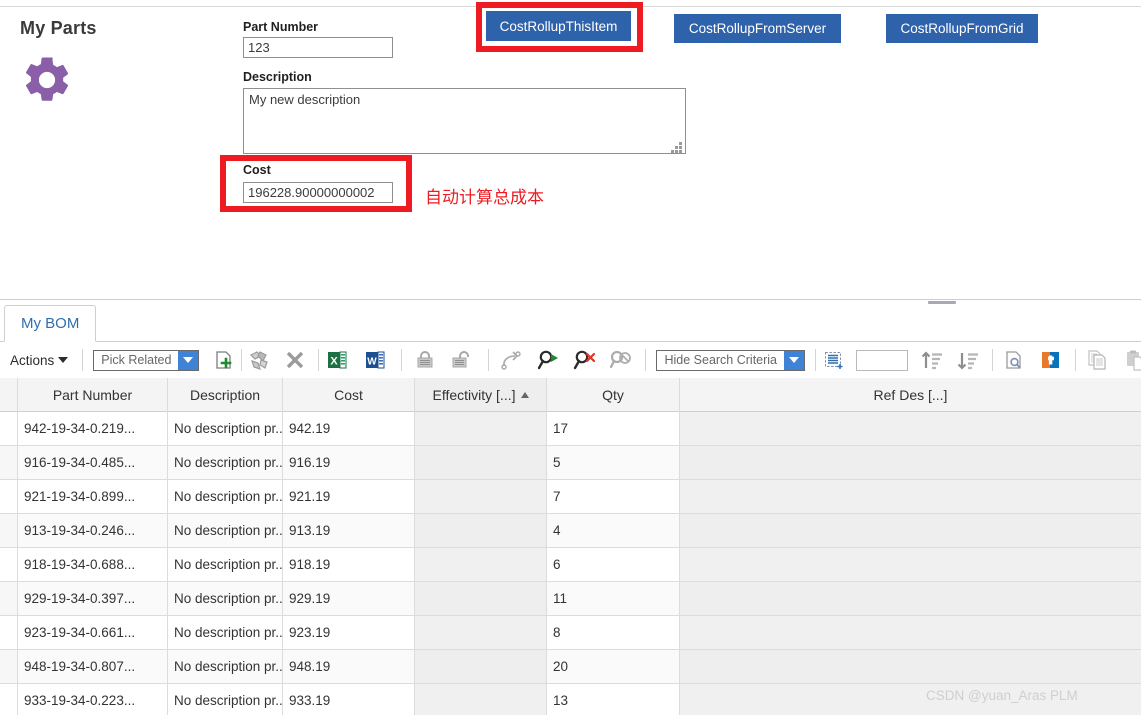  I want to click on cost-rollup-from-grid-button: CostRollupFromGrid, so click(962, 28).